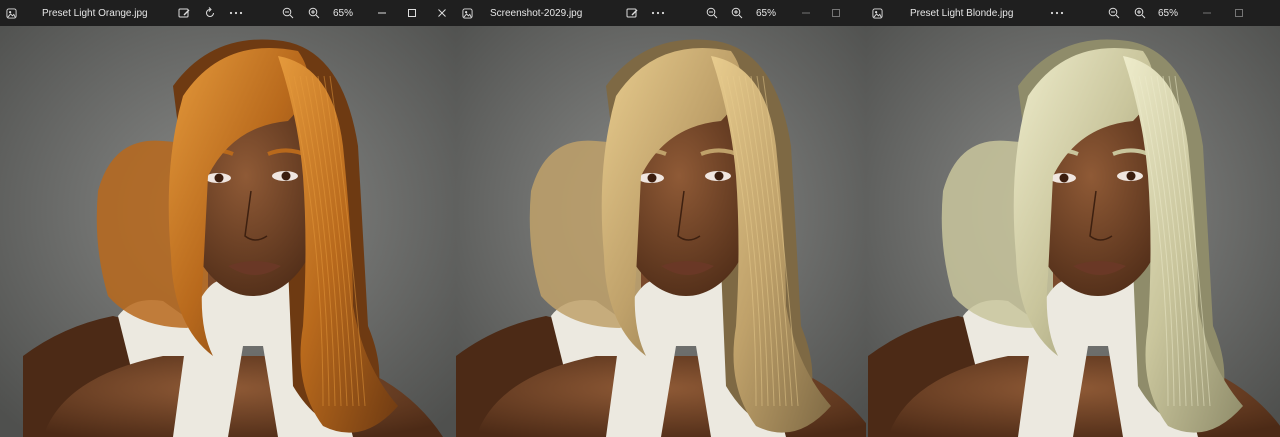 The image size is (1280, 437). What do you see at coordinates (1073, 13) in the screenshot?
I see `title-bar: Preset Light Blonde.jpg 65%` at bounding box center [1073, 13].